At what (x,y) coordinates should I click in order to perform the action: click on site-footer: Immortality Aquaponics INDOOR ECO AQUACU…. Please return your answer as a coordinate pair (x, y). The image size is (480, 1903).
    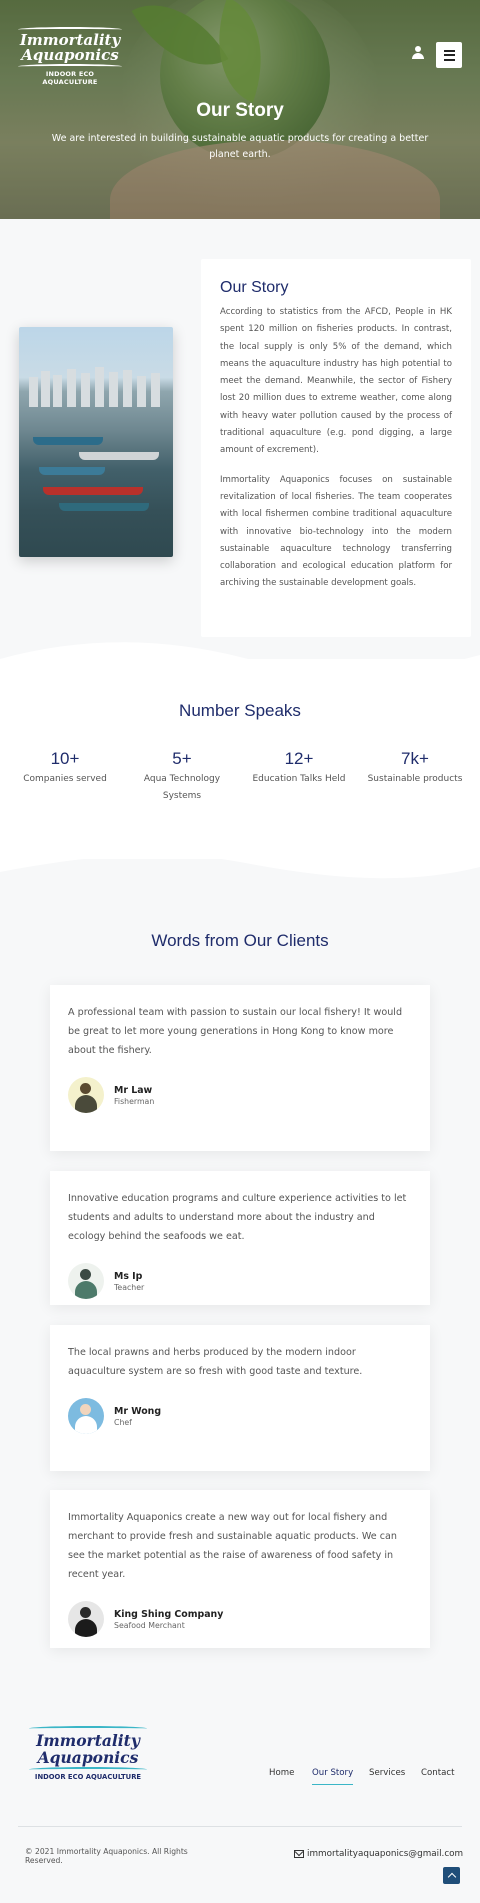
    Looking at the image, I should click on (240, 1790).